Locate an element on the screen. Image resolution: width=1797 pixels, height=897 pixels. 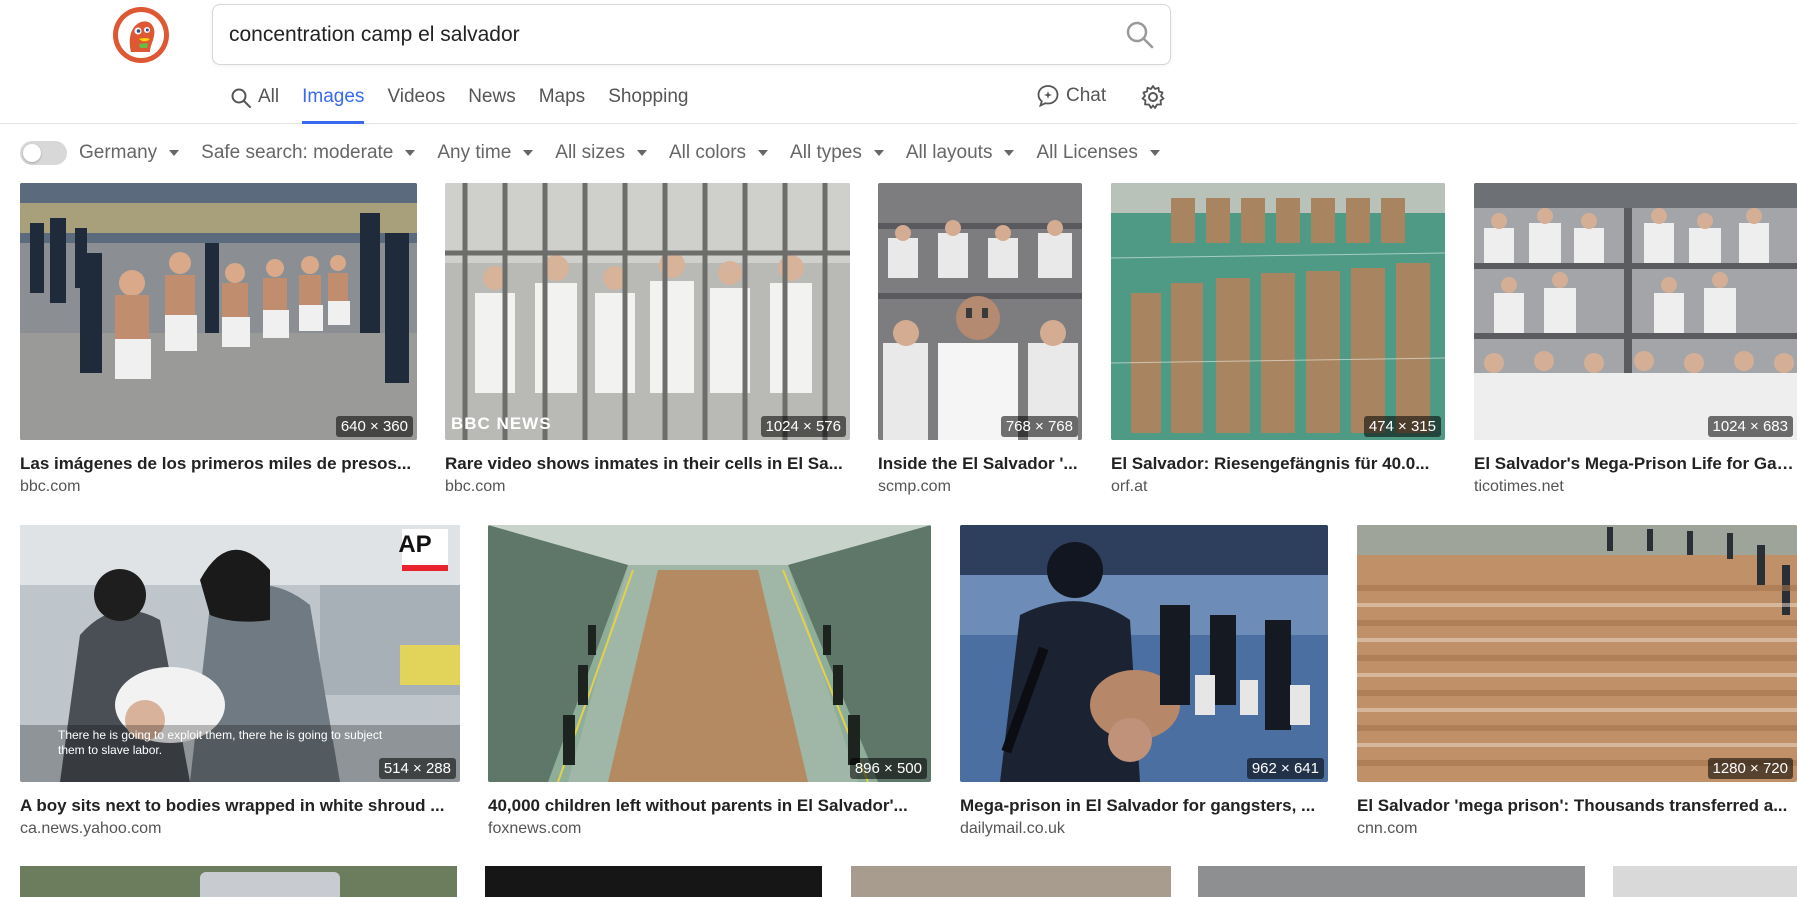
region-filter: Germany is located at coordinates (129, 153).